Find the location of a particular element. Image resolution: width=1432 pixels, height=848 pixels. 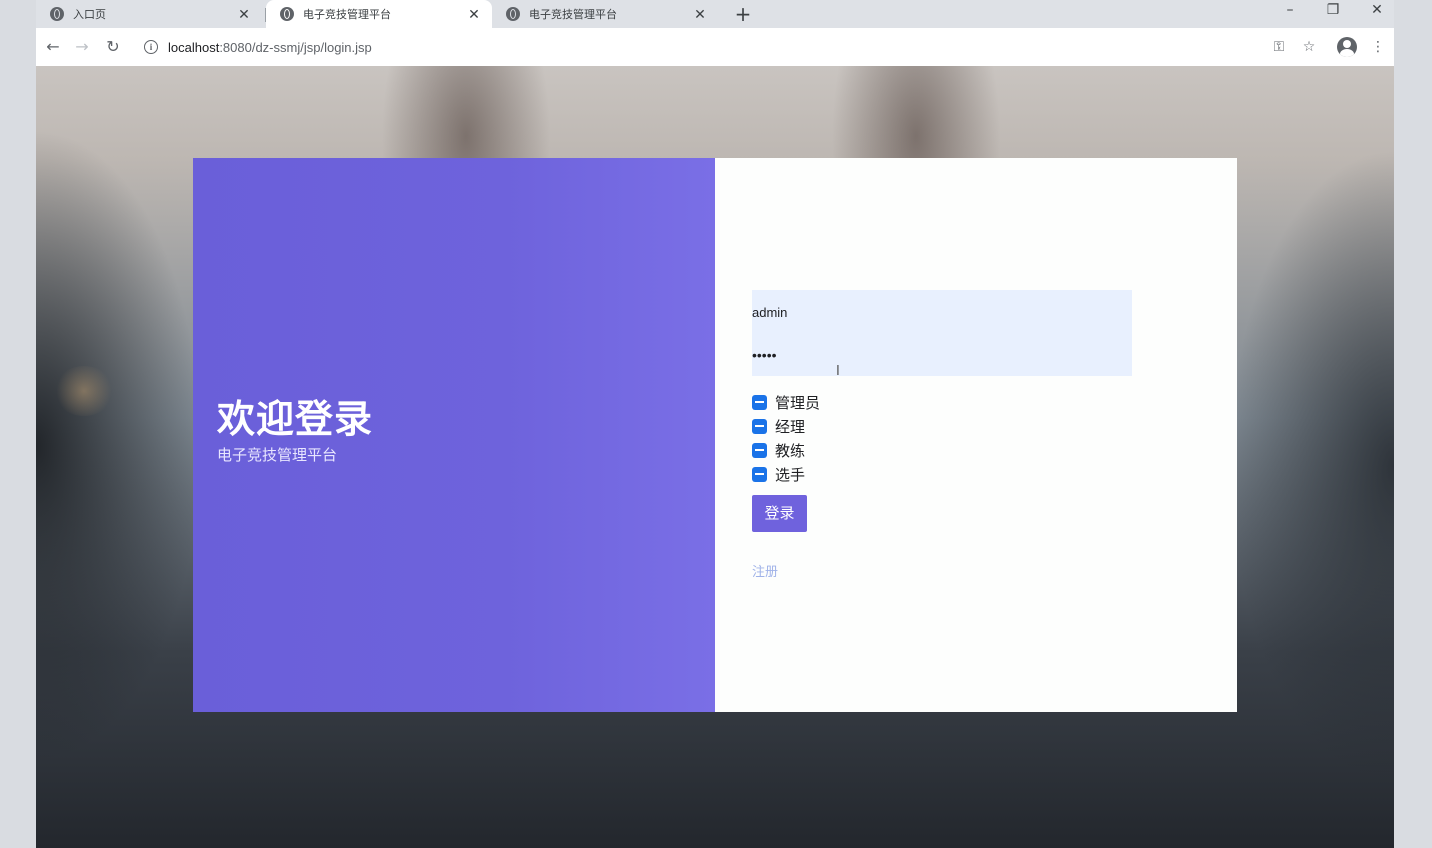

reload-icon: ↻ is located at coordinates (113, 47).